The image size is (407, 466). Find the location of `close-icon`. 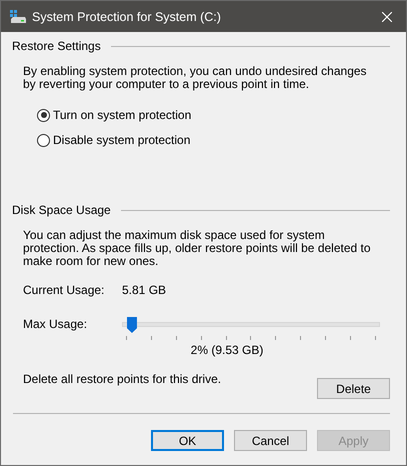

close-icon is located at coordinates (387, 17).